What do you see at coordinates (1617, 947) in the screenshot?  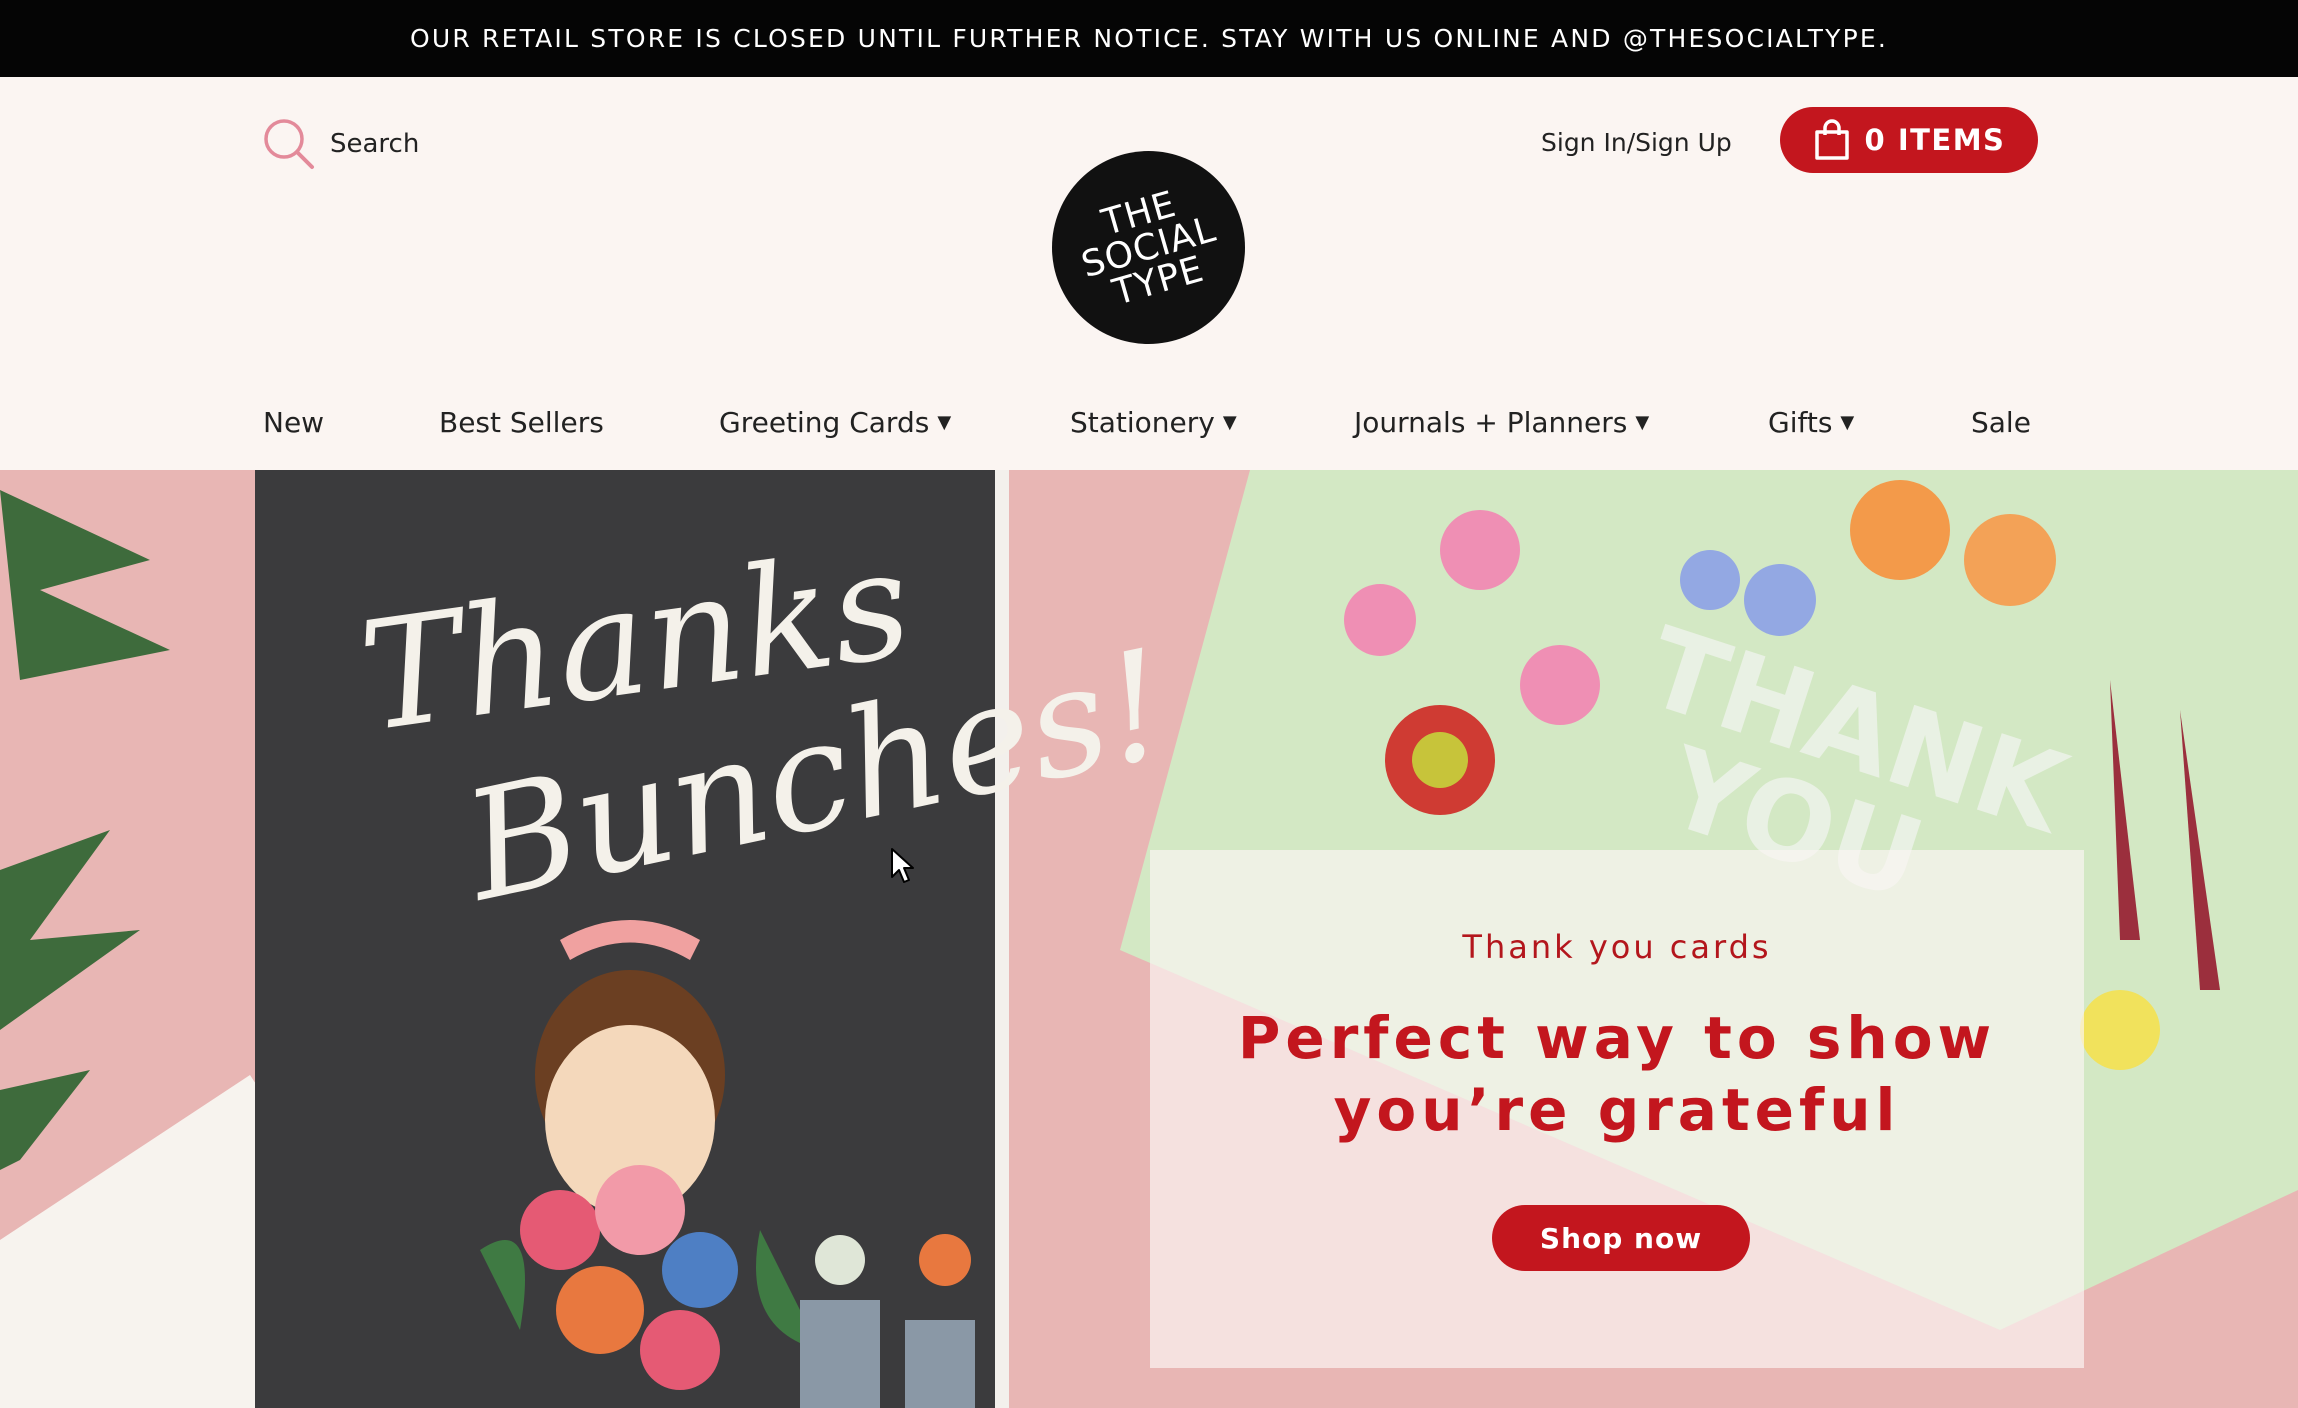 I see `promo-eyebrow: Thank you cards` at bounding box center [1617, 947].